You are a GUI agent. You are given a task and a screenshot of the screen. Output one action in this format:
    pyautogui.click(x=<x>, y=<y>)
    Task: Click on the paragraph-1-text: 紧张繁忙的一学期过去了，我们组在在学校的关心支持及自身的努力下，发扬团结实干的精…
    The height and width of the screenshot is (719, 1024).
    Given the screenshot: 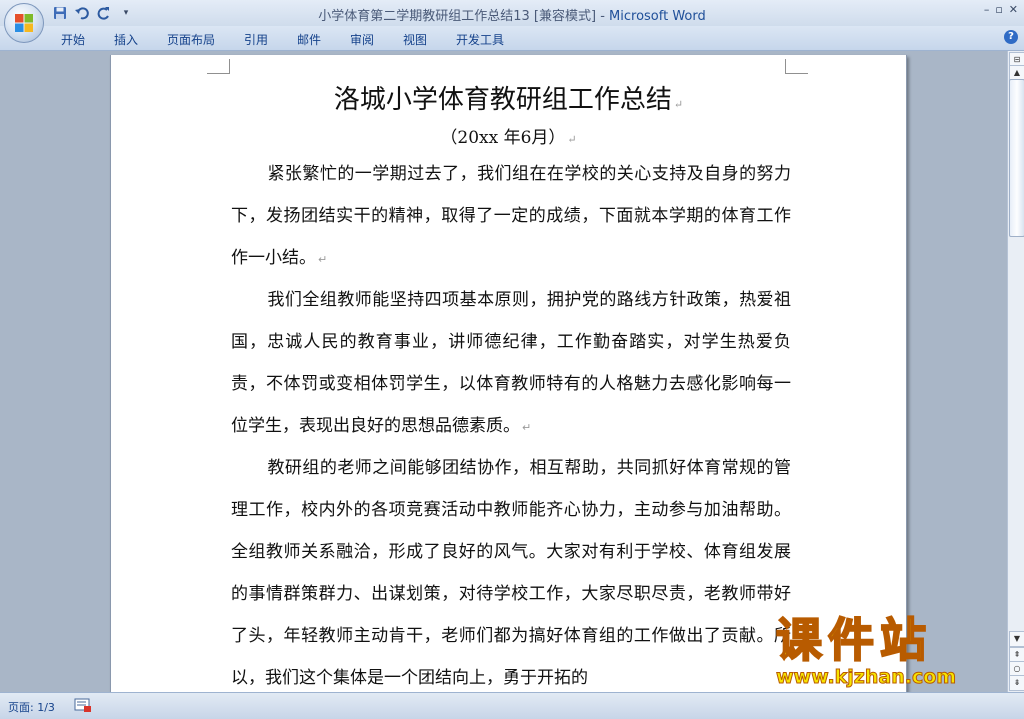 What is the action you would take?
    pyautogui.click(x=511, y=216)
    